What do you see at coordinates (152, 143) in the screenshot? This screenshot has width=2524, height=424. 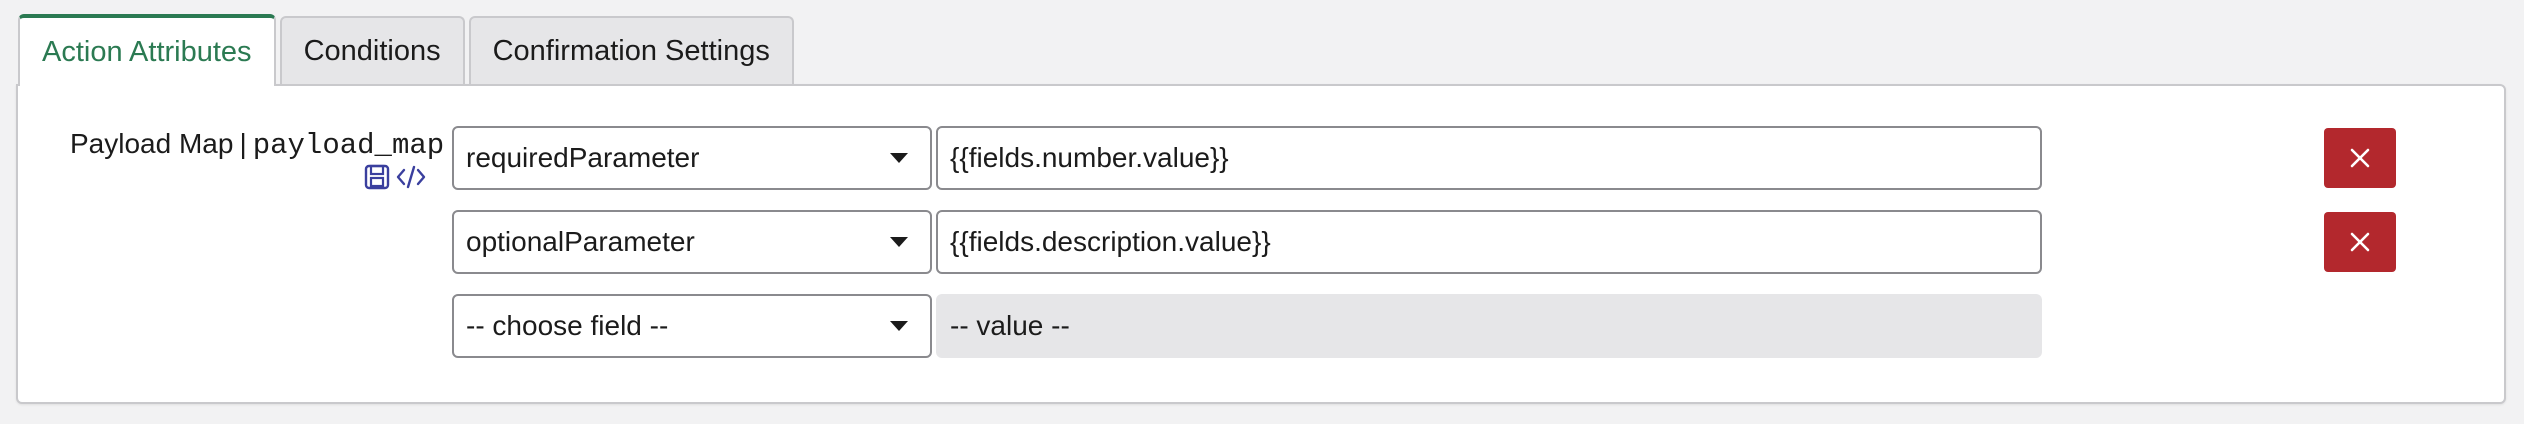 I see `field-label-text: Payload Map` at bounding box center [152, 143].